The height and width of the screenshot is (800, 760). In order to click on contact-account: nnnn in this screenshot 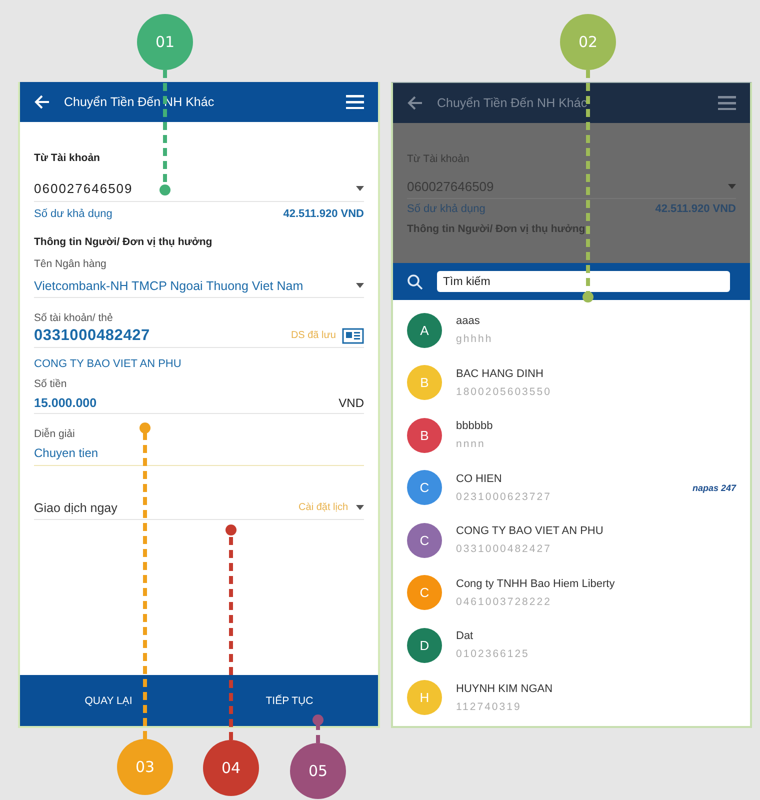, I will do `click(471, 444)`.